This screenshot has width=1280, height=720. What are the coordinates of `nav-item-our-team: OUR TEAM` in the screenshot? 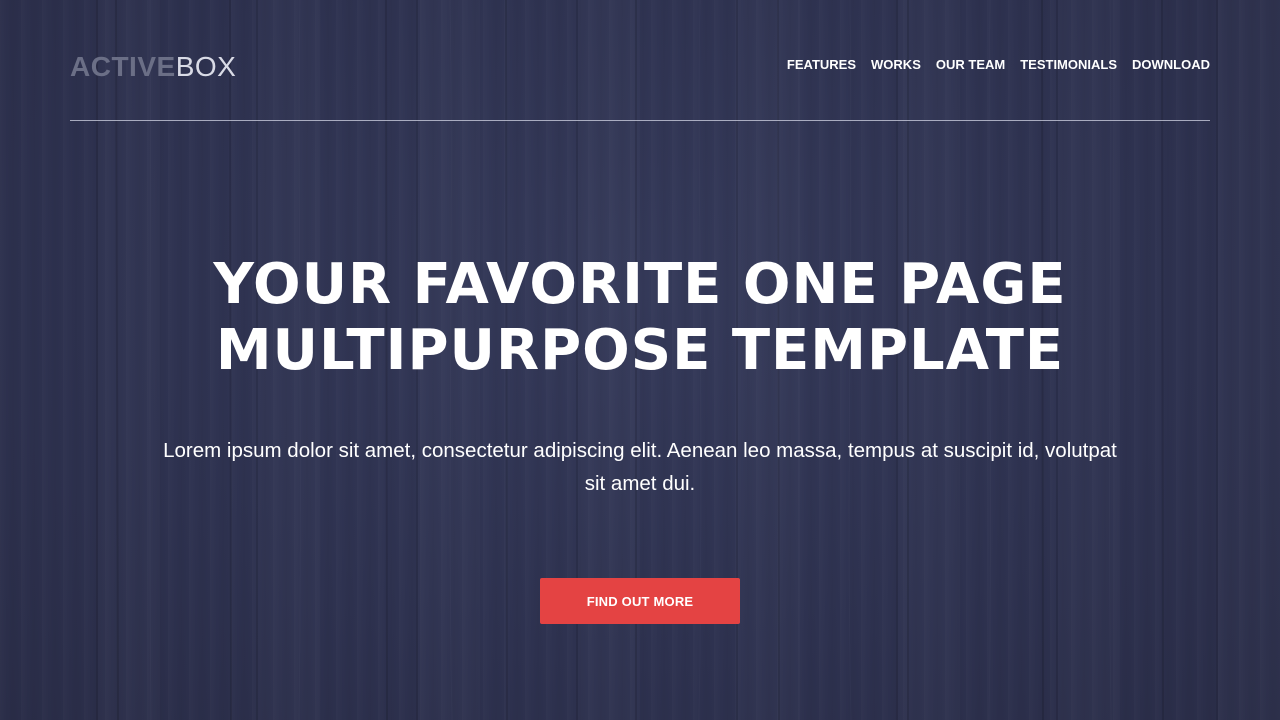 It's located at (970, 65).